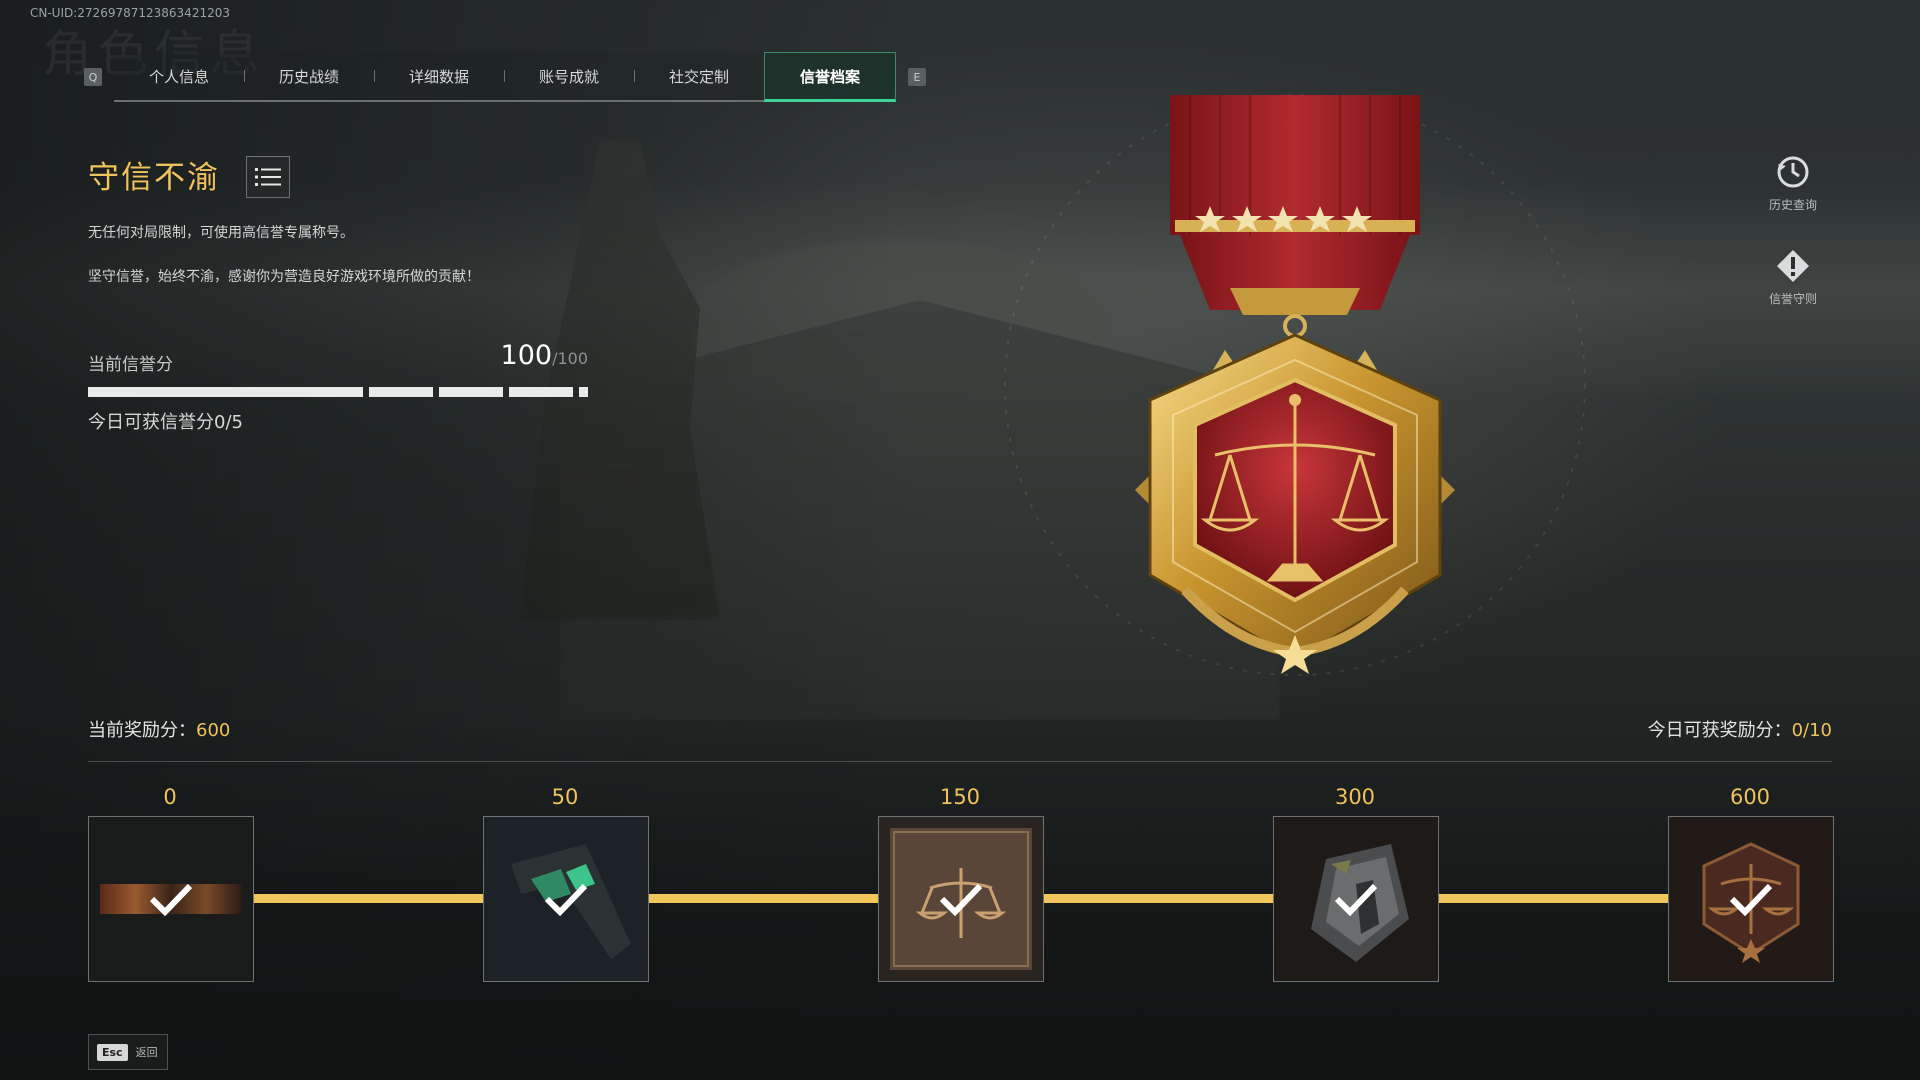 Image resolution: width=1920 pixels, height=1080 pixels. I want to click on credit-score-label: 当前信誉分, so click(130, 365).